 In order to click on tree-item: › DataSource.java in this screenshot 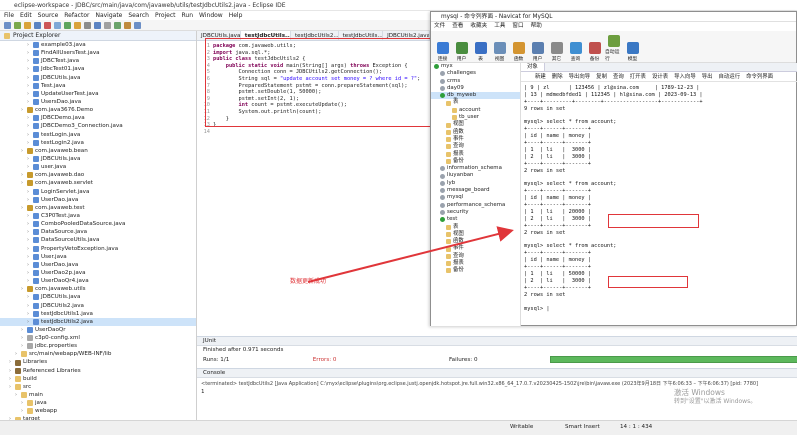, I will do `click(98, 232)`.